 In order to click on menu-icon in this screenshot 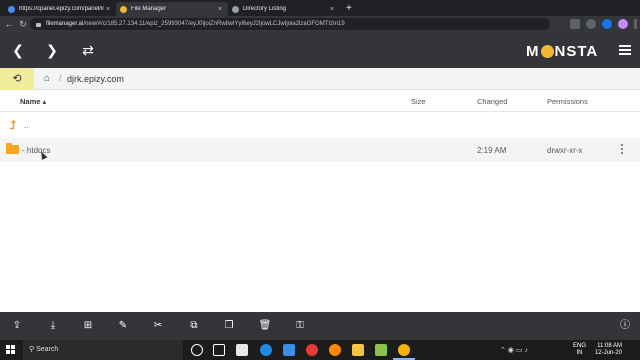, I will do `click(625, 51)`.